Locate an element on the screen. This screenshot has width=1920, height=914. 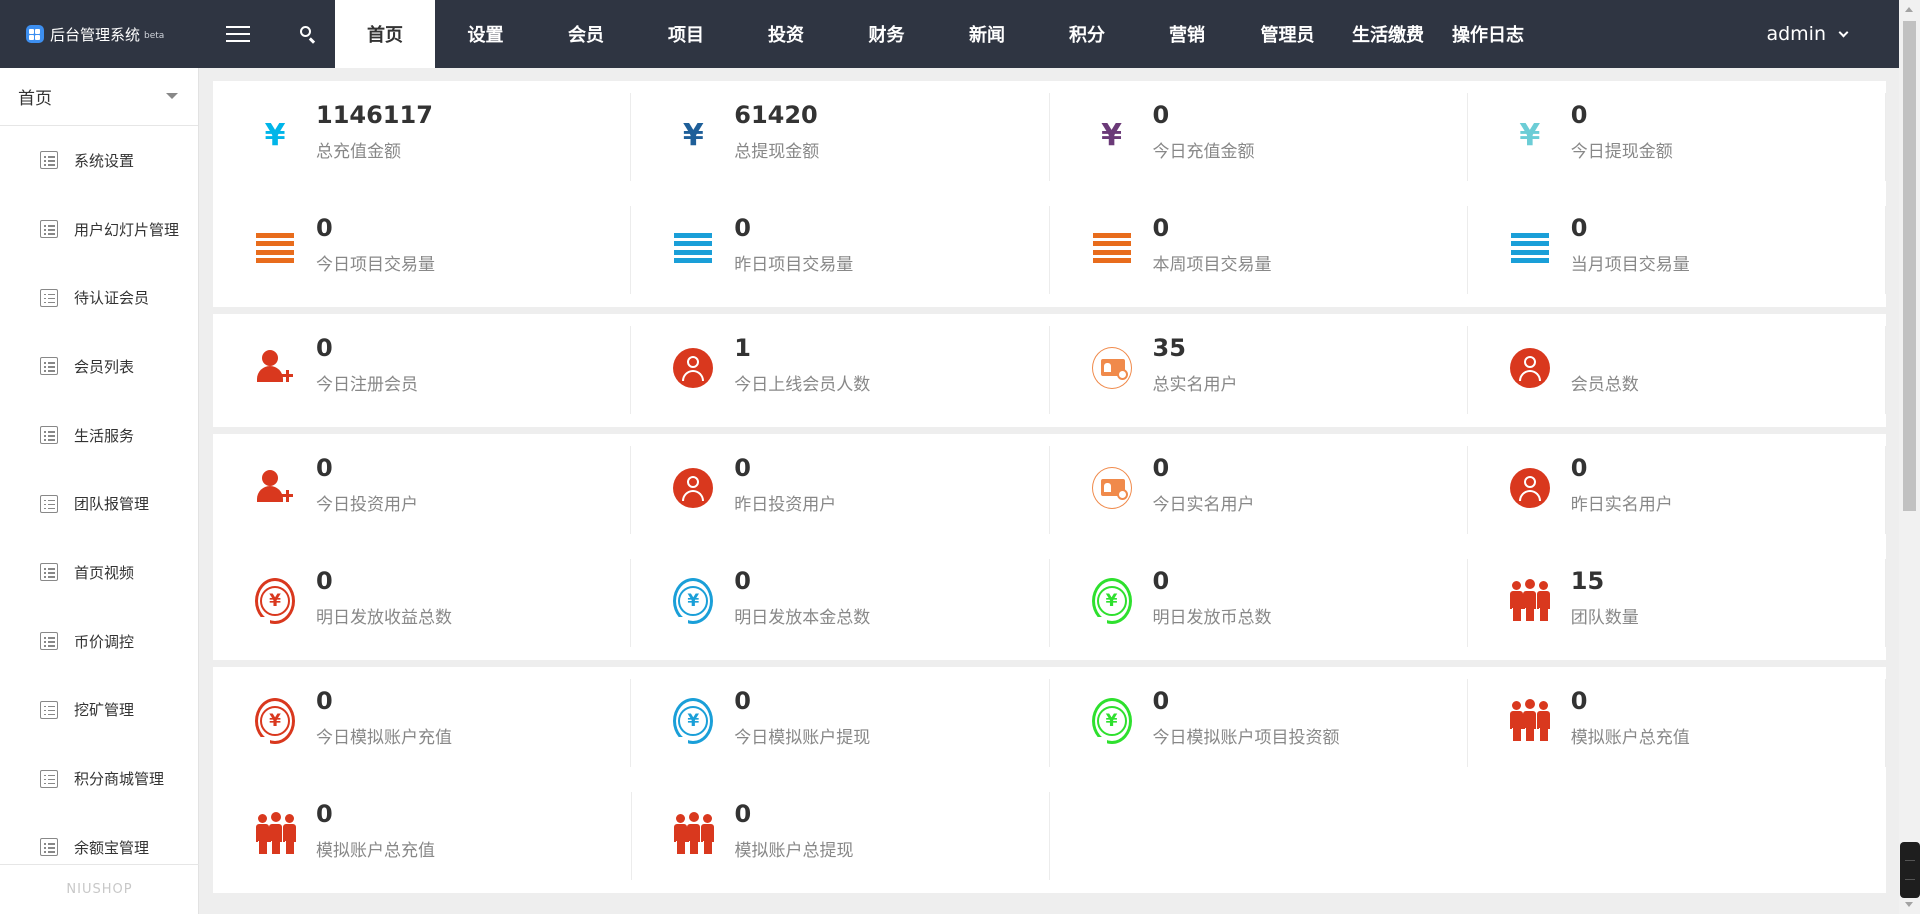
scroll-down-icon is located at coordinates (1909, 904).